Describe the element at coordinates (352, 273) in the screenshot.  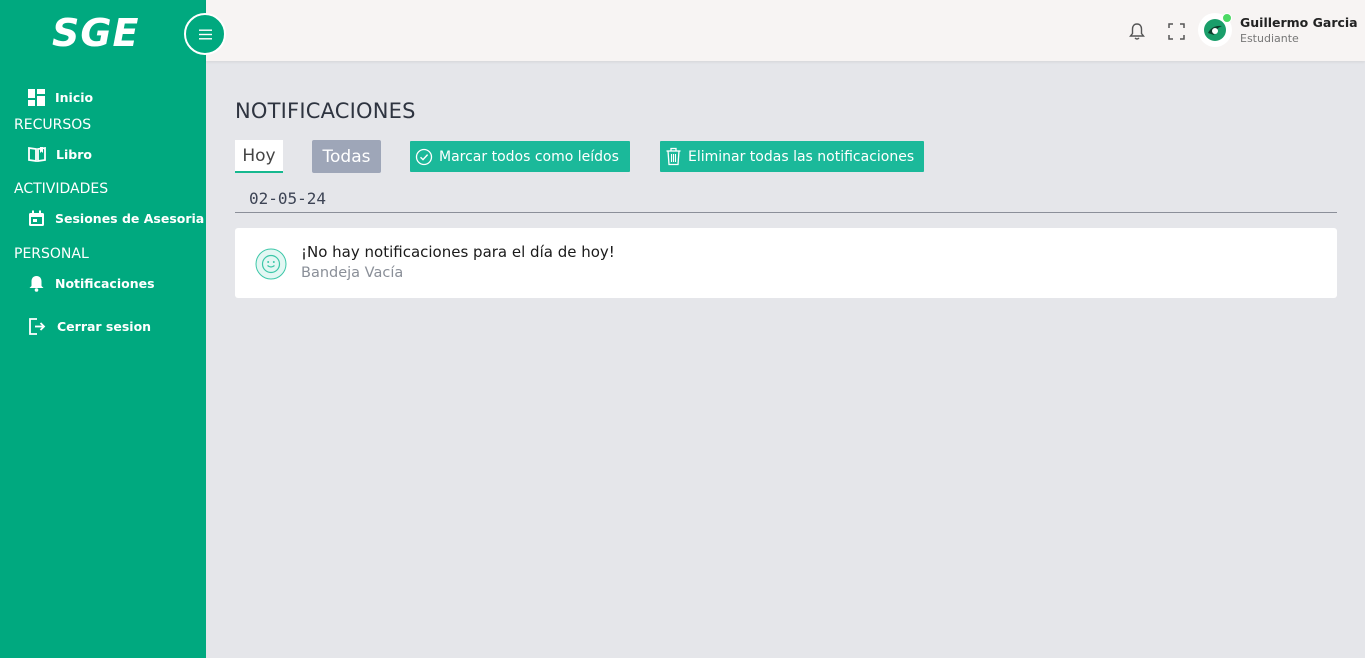
I see `notification-subtitle: Bandeja Vacía` at that location.